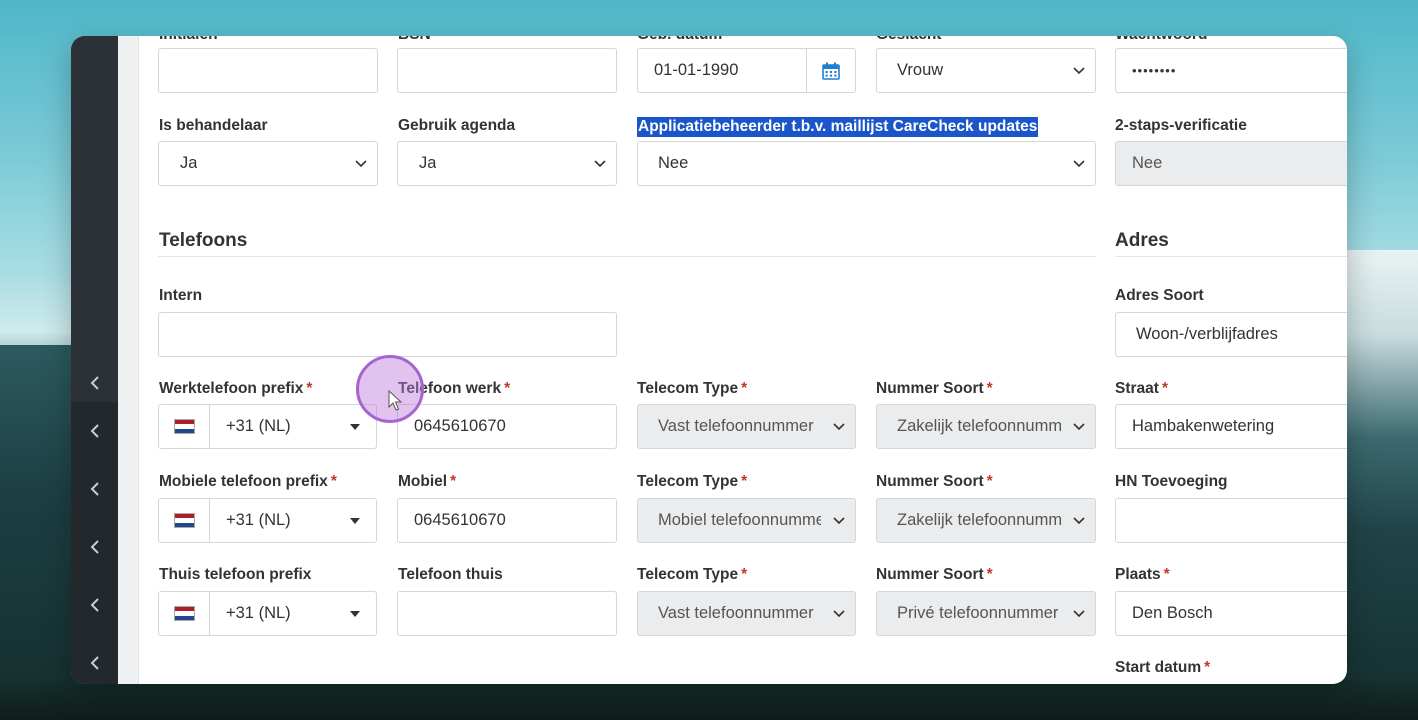 This screenshot has width=1418, height=720. Describe the element at coordinates (268, 70) in the screenshot. I see `initialen-input` at that location.